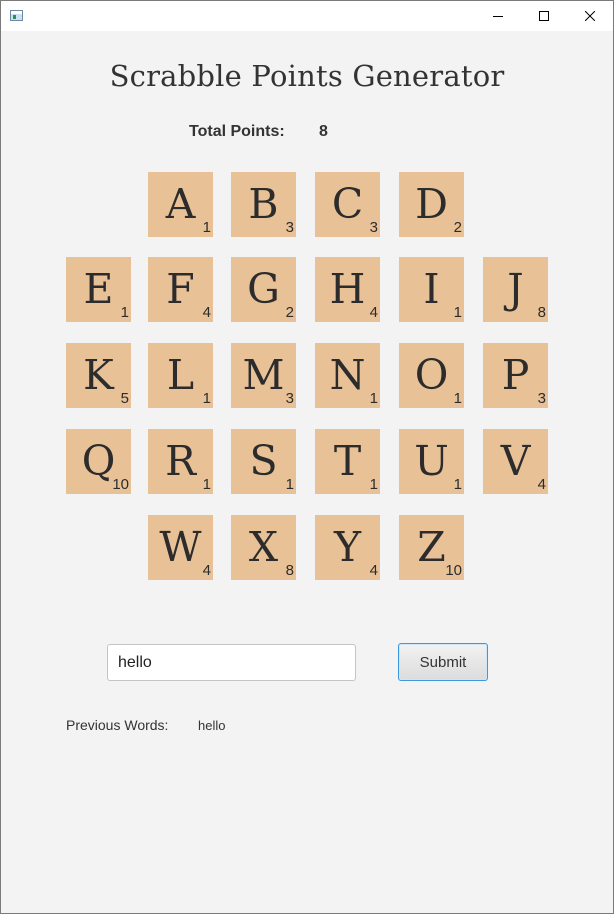 The width and height of the screenshot is (614, 914). What do you see at coordinates (263, 204) in the screenshot?
I see `letter-tile-b: B3` at bounding box center [263, 204].